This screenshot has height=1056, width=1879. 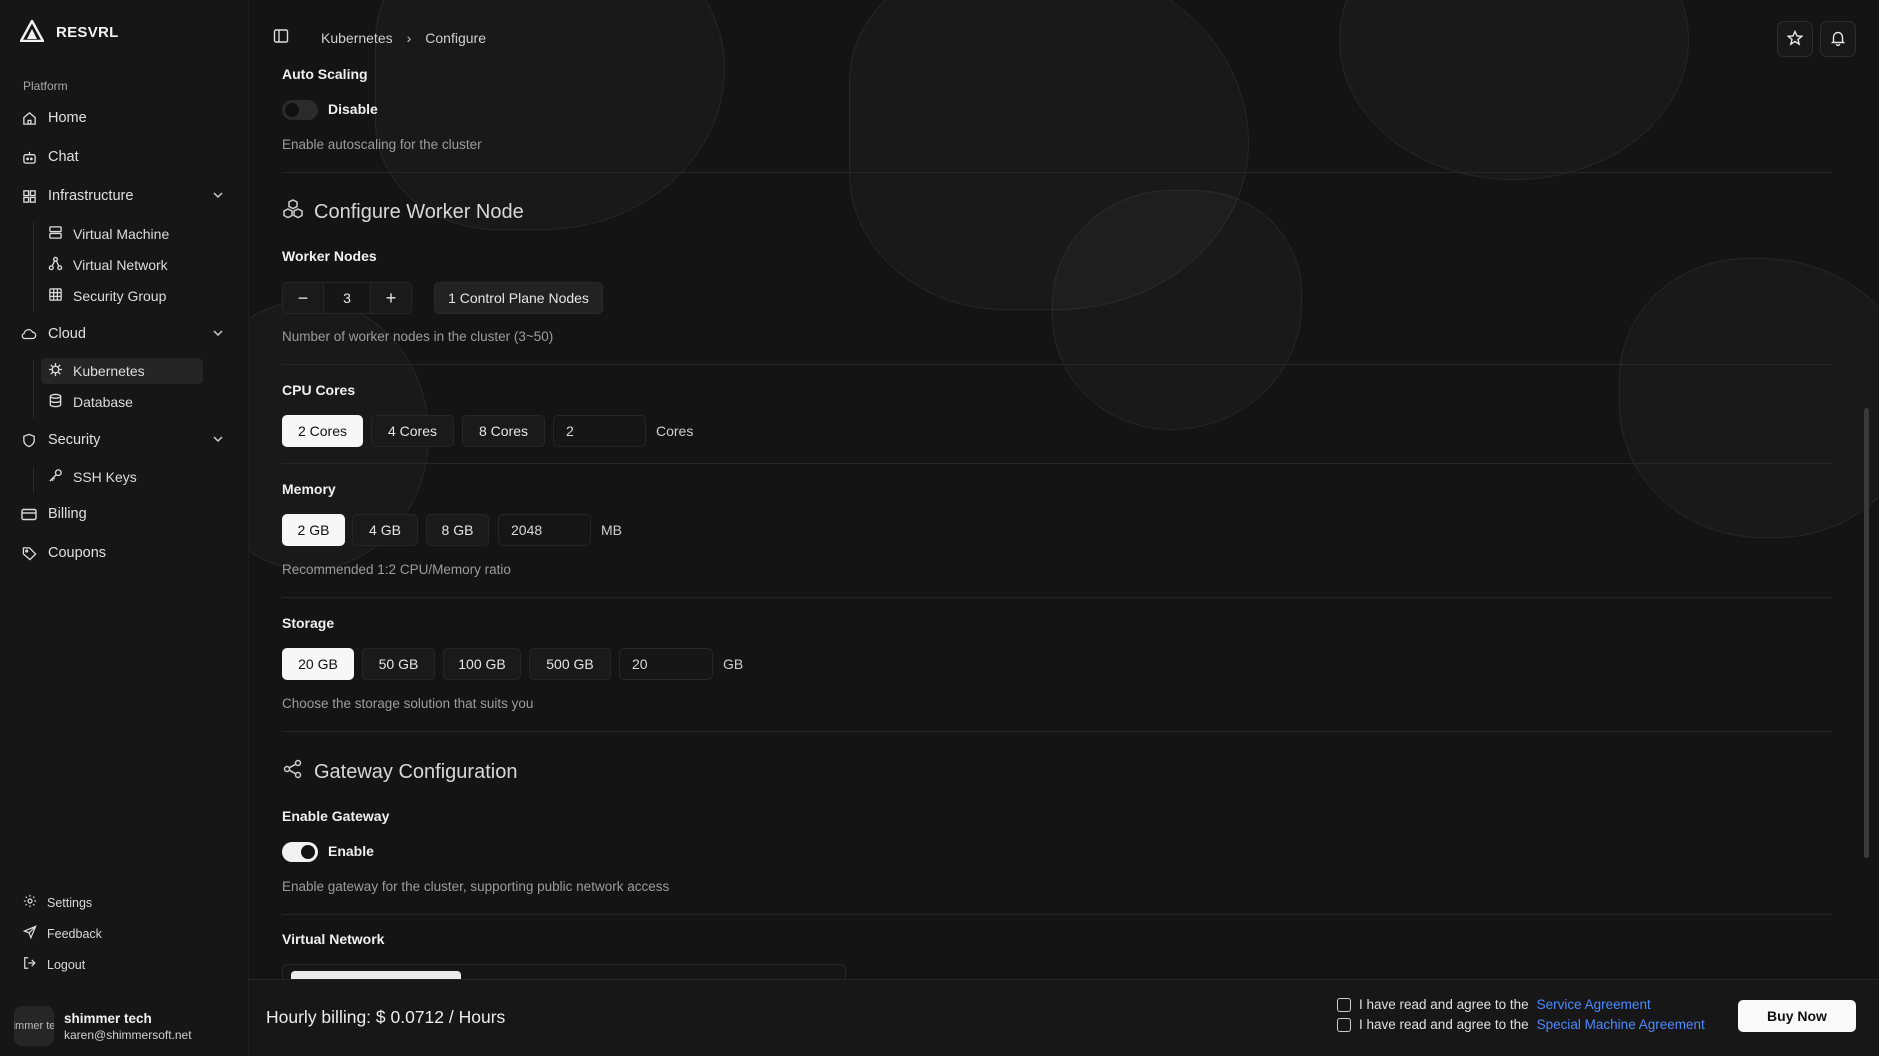 I want to click on sidebar-item-label: Settings, so click(x=70, y=902).